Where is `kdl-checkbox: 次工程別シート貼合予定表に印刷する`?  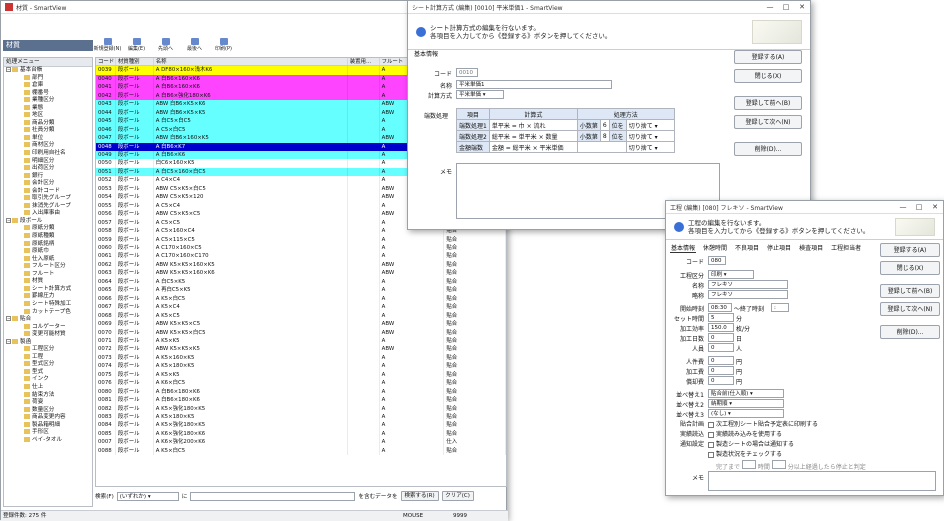
kdl-checkbox: 次工程別シート貼合予定表に印刷する is located at coordinates (763, 423).